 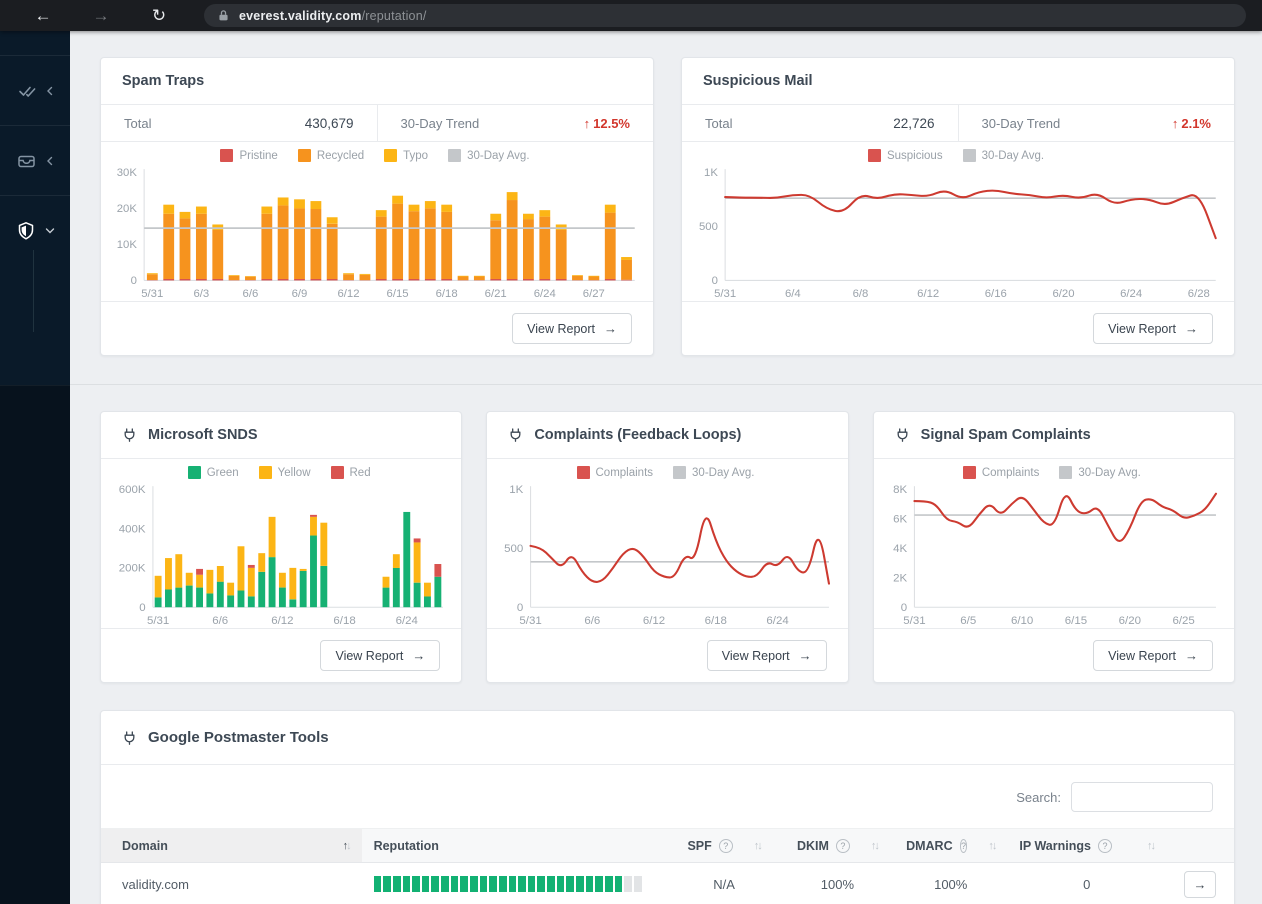 What do you see at coordinates (606, 123) in the screenshot?
I see `trend-value: ↑ 12.5%` at bounding box center [606, 123].